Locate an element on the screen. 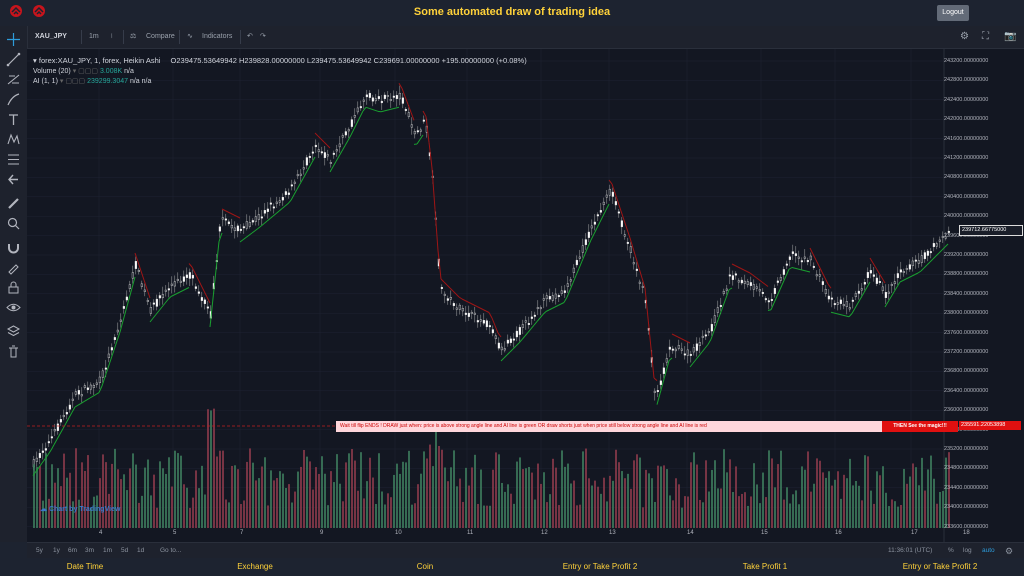  auto-toggle: auto is located at coordinates (988, 551).